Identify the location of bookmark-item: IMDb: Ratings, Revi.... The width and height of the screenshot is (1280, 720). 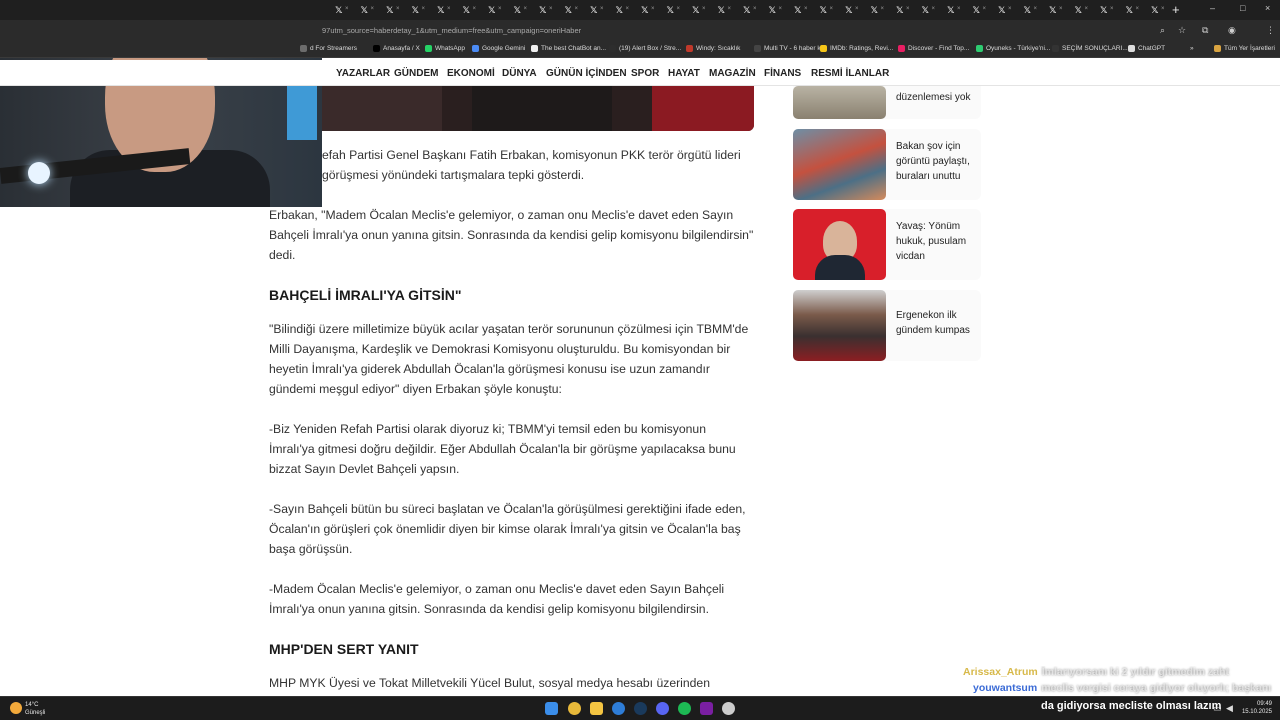
(856, 48).